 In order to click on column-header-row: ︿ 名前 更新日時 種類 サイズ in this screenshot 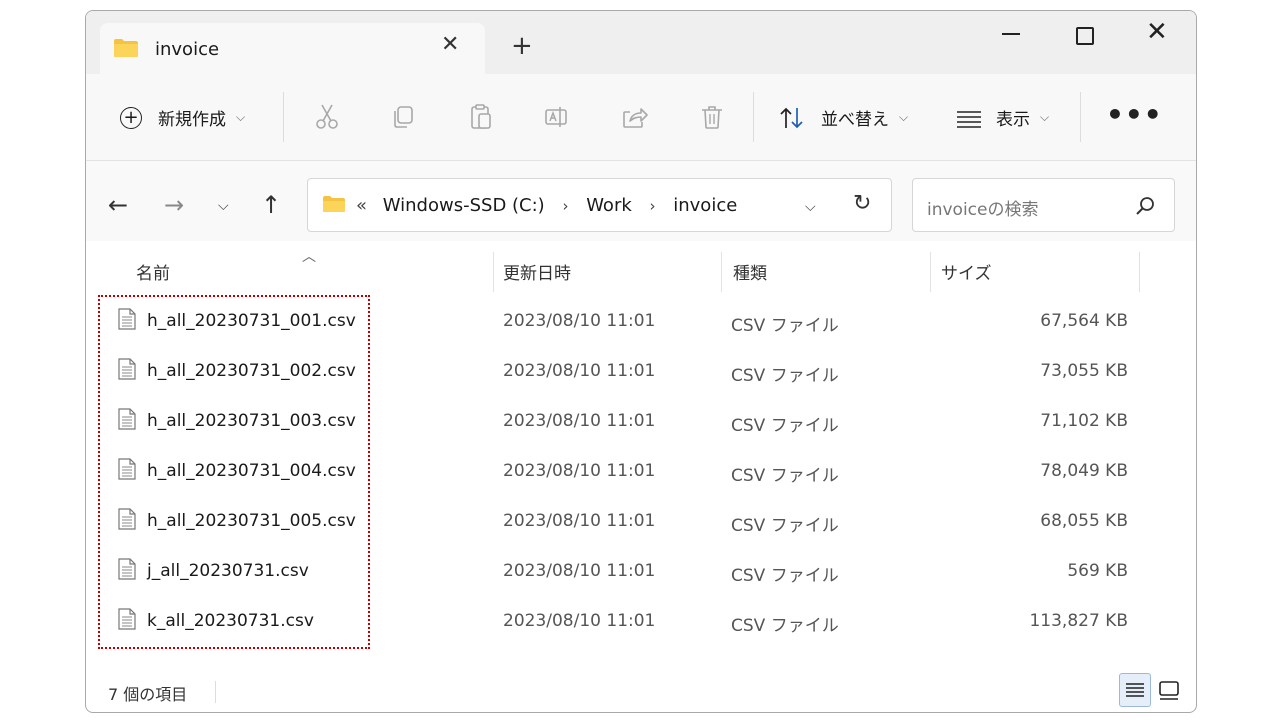, I will do `click(641, 268)`.